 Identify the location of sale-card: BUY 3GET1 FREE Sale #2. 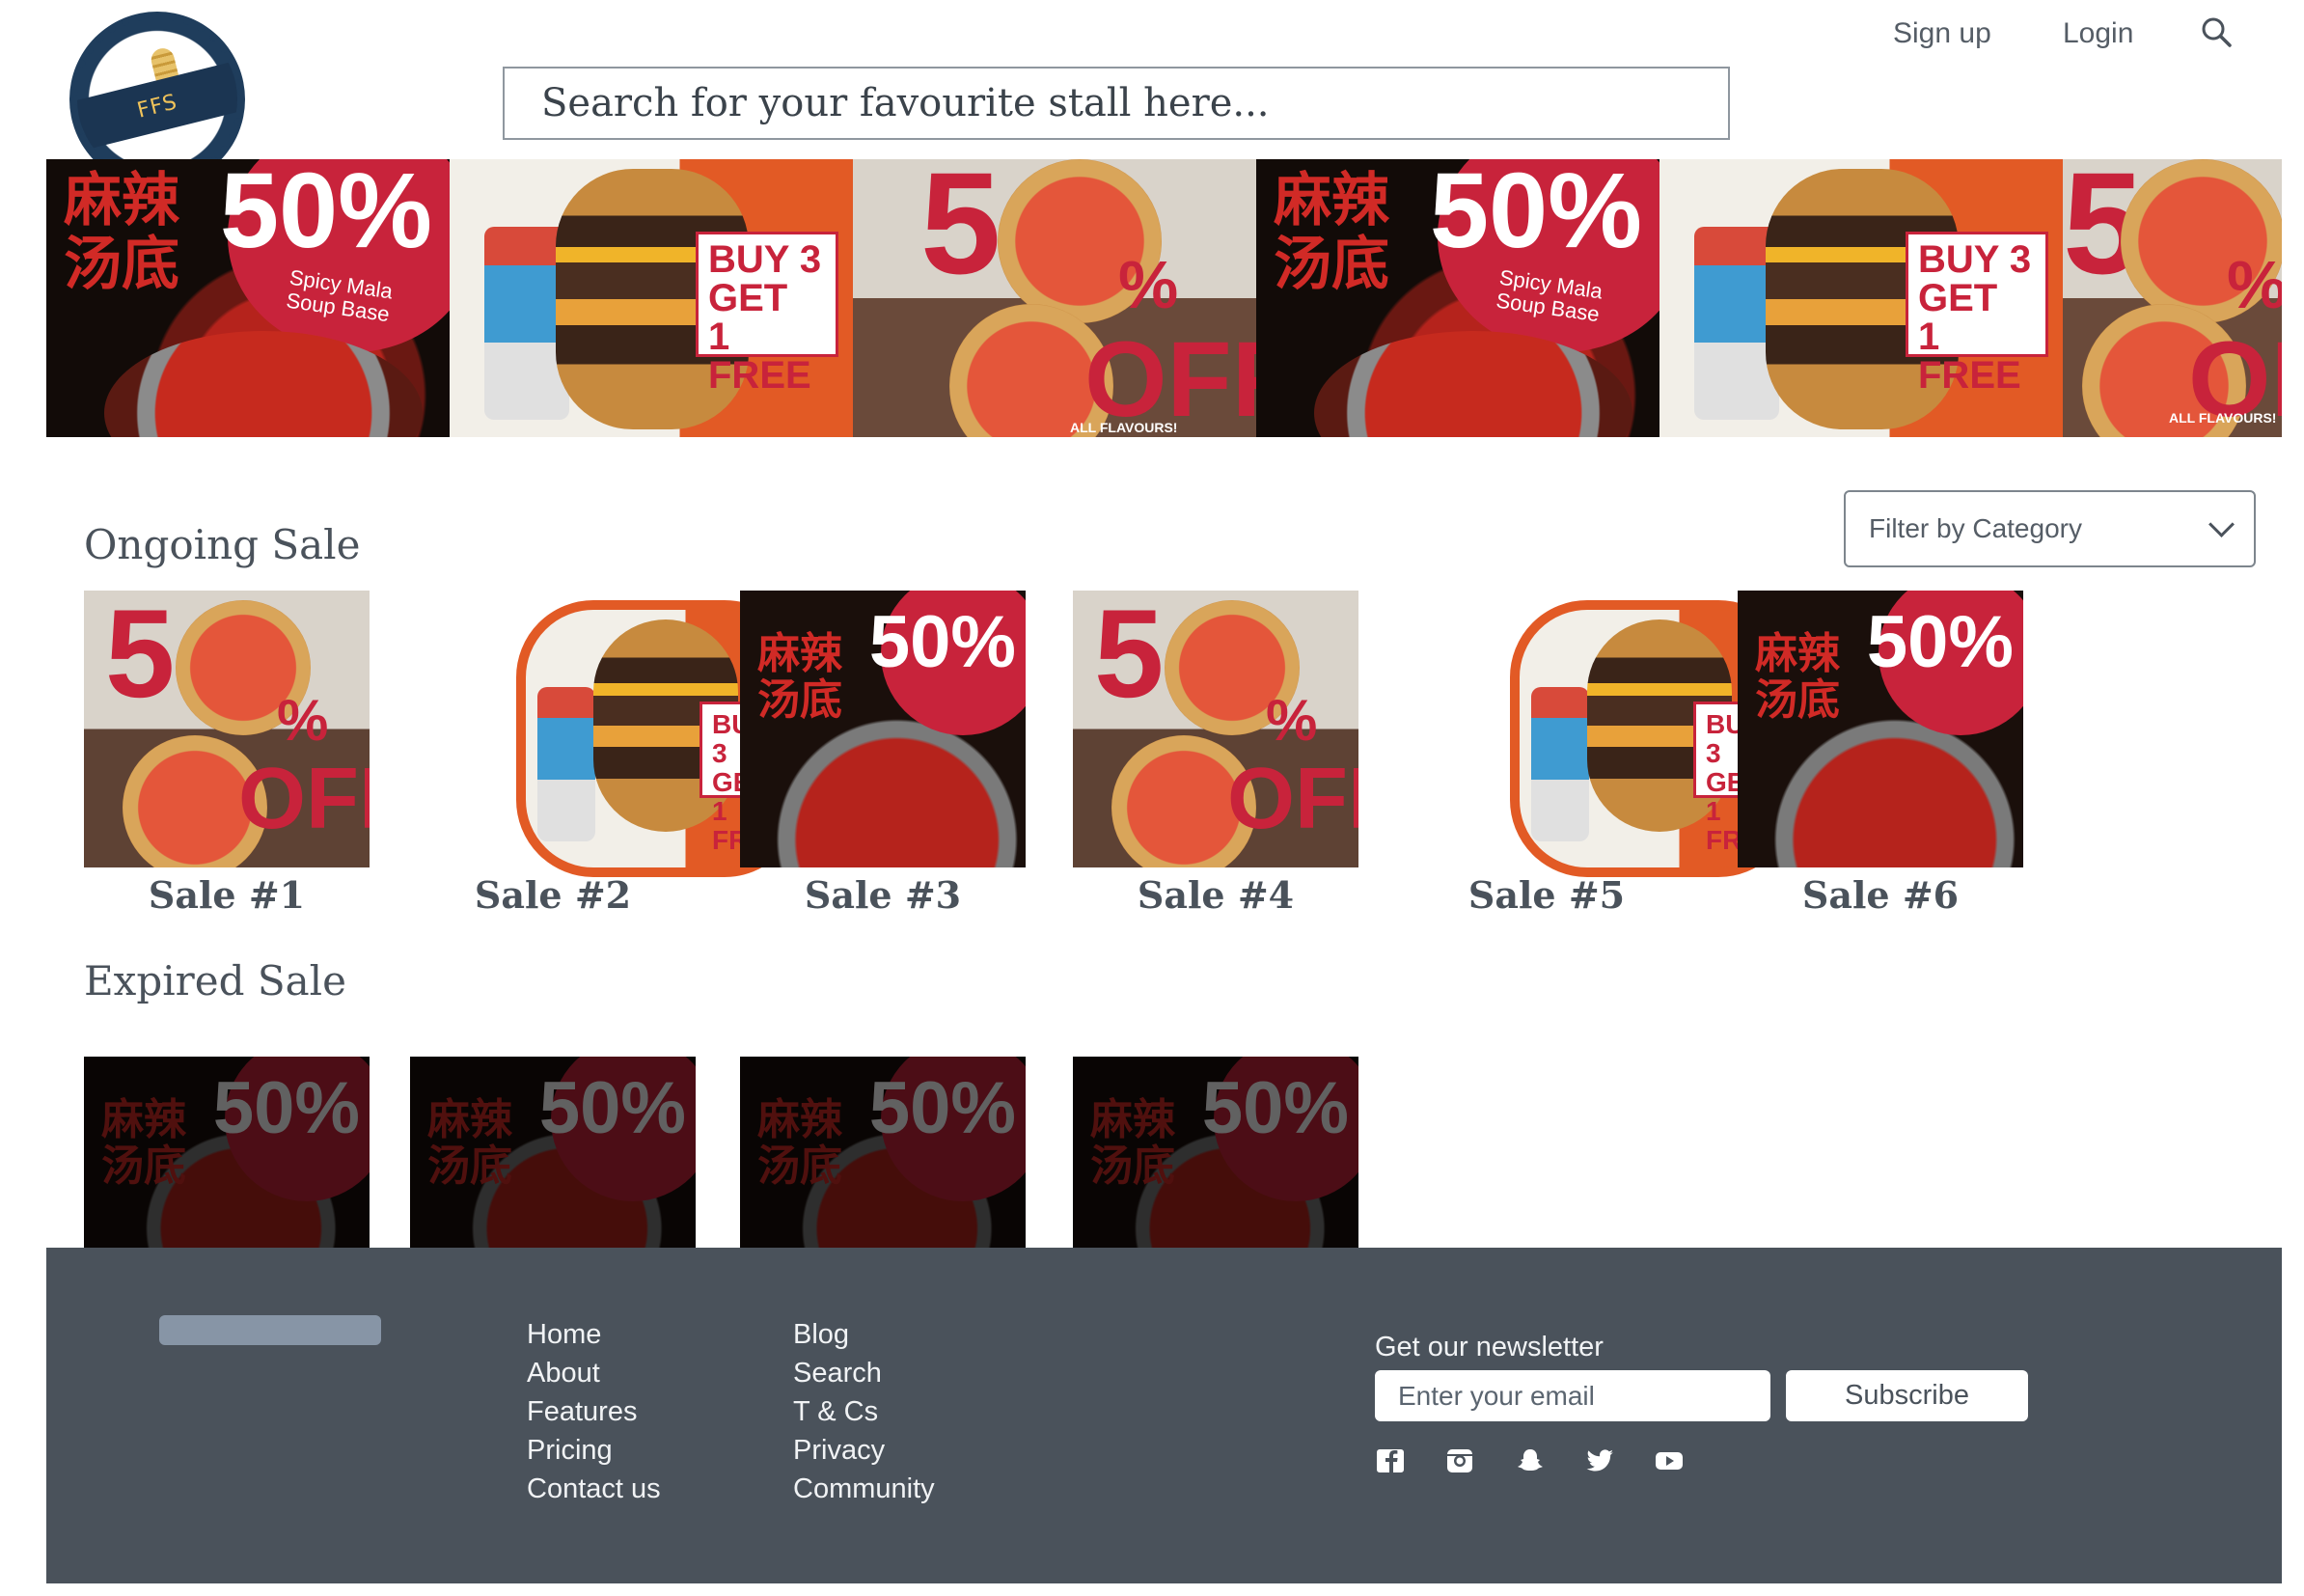
(606, 754).